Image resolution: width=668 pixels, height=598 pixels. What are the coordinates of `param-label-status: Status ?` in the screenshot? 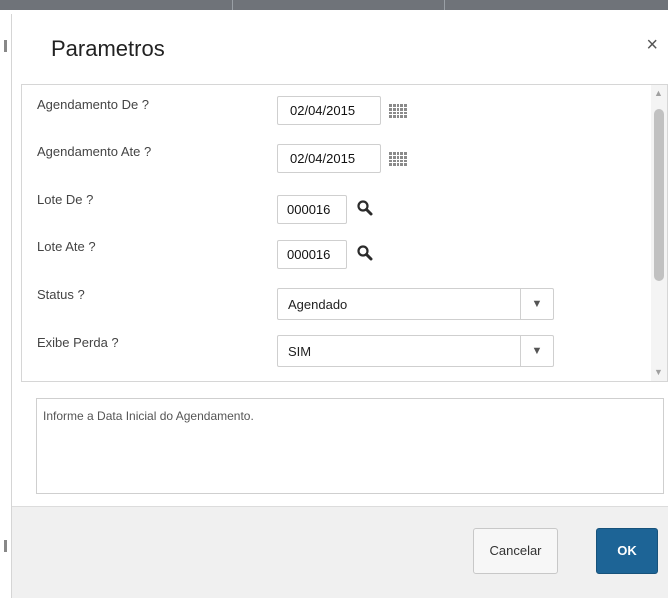 It's located at (61, 294).